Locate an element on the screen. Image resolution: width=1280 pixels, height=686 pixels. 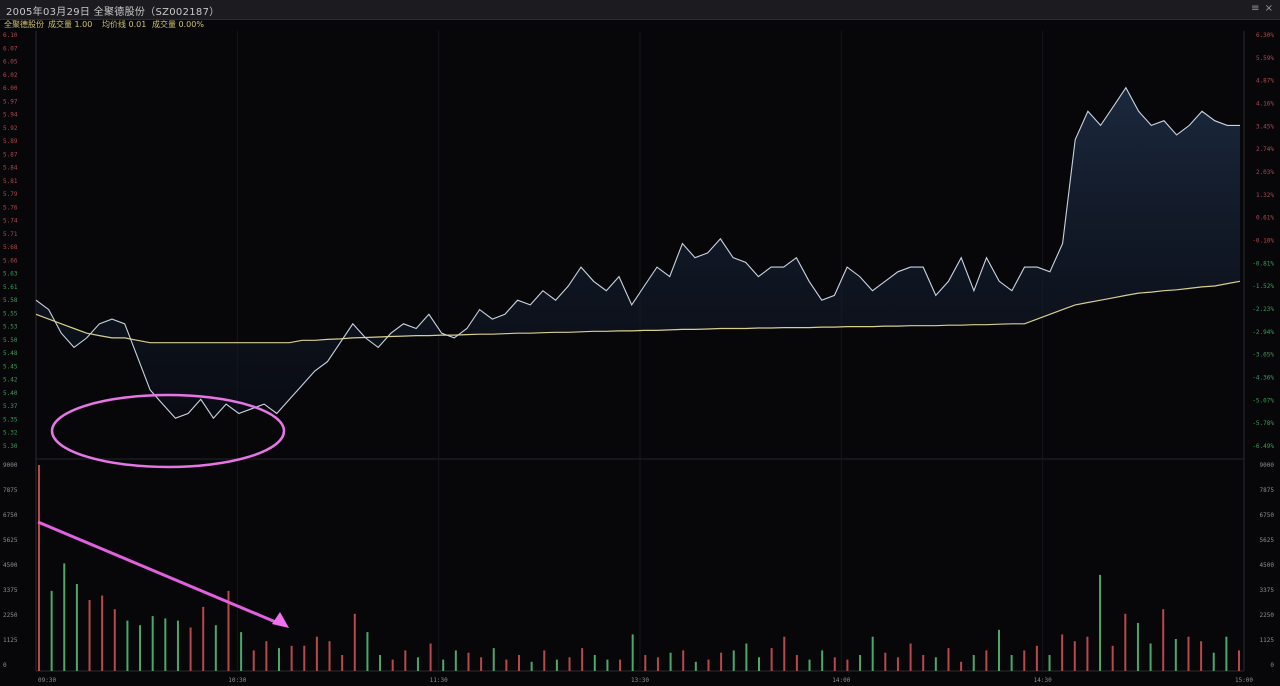
indicator-item-1: 全聚德股份 is located at coordinates (24, 24).